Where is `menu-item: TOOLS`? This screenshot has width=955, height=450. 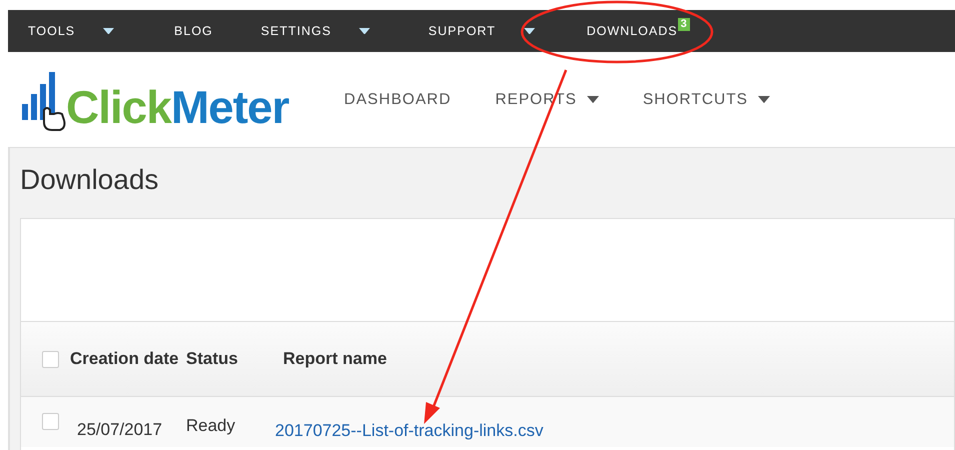
menu-item: TOOLS is located at coordinates (52, 31).